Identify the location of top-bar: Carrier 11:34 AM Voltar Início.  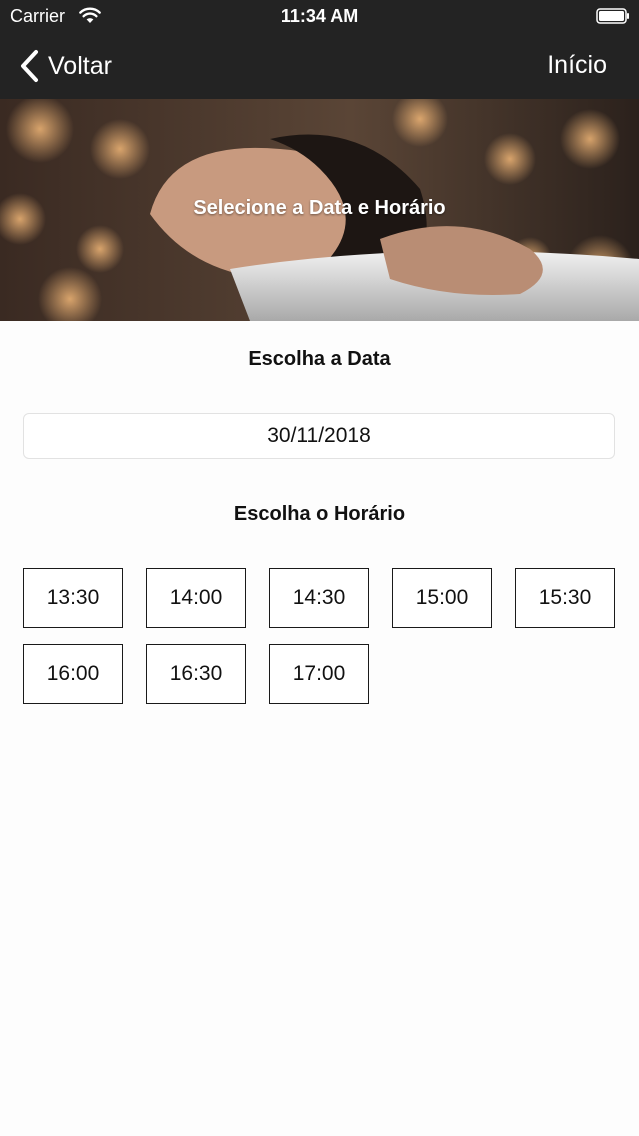
(319, 49).